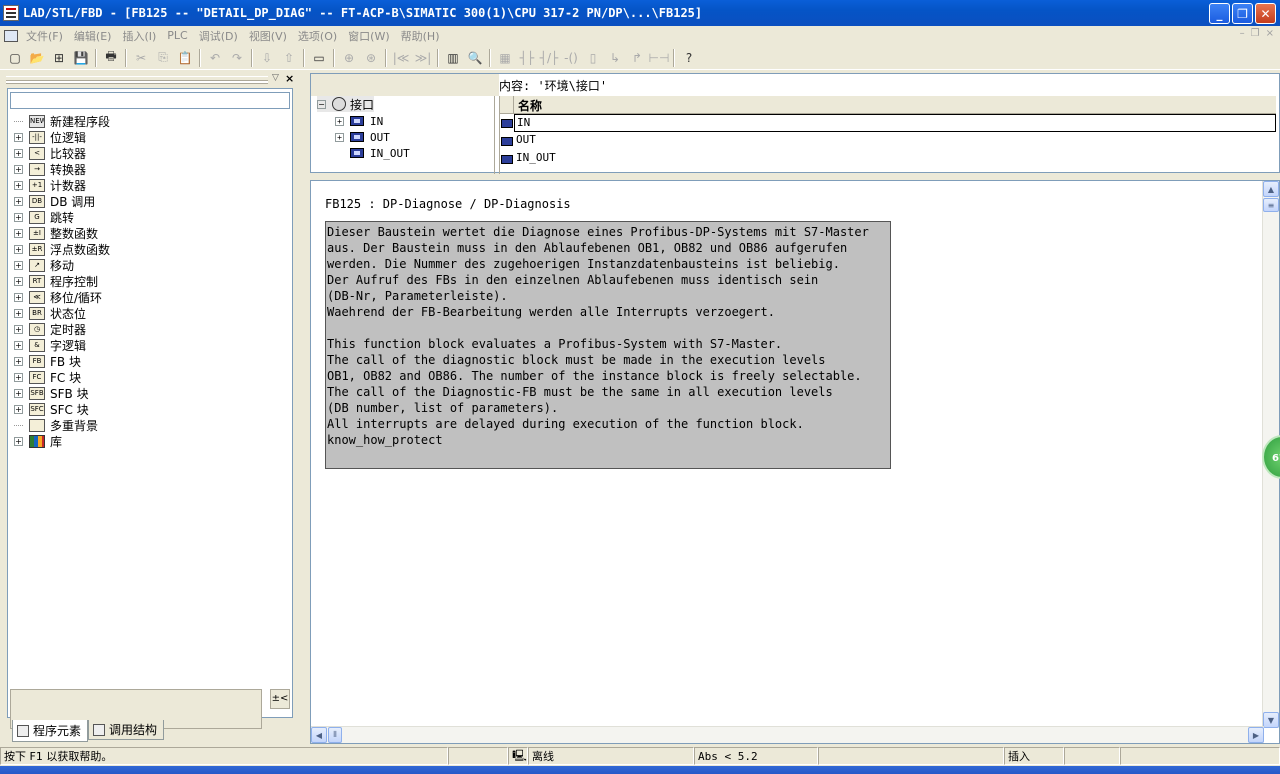 Image resolution: width=1280 pixels, height=774 pixels. Describe the element at coordinates (615, 58) in the screenshot. I see `open-branch-icon: ↳` at that location.